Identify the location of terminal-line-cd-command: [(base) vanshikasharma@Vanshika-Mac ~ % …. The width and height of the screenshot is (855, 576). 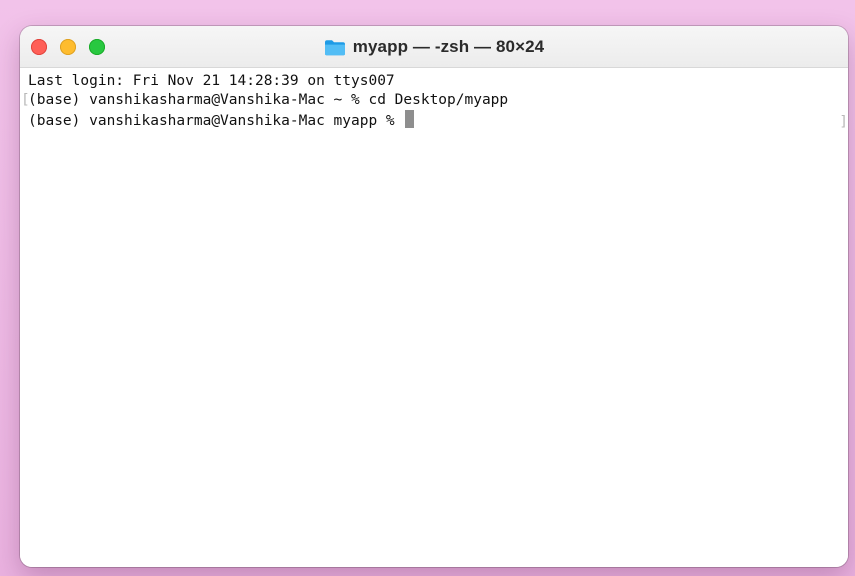
(434, 100).